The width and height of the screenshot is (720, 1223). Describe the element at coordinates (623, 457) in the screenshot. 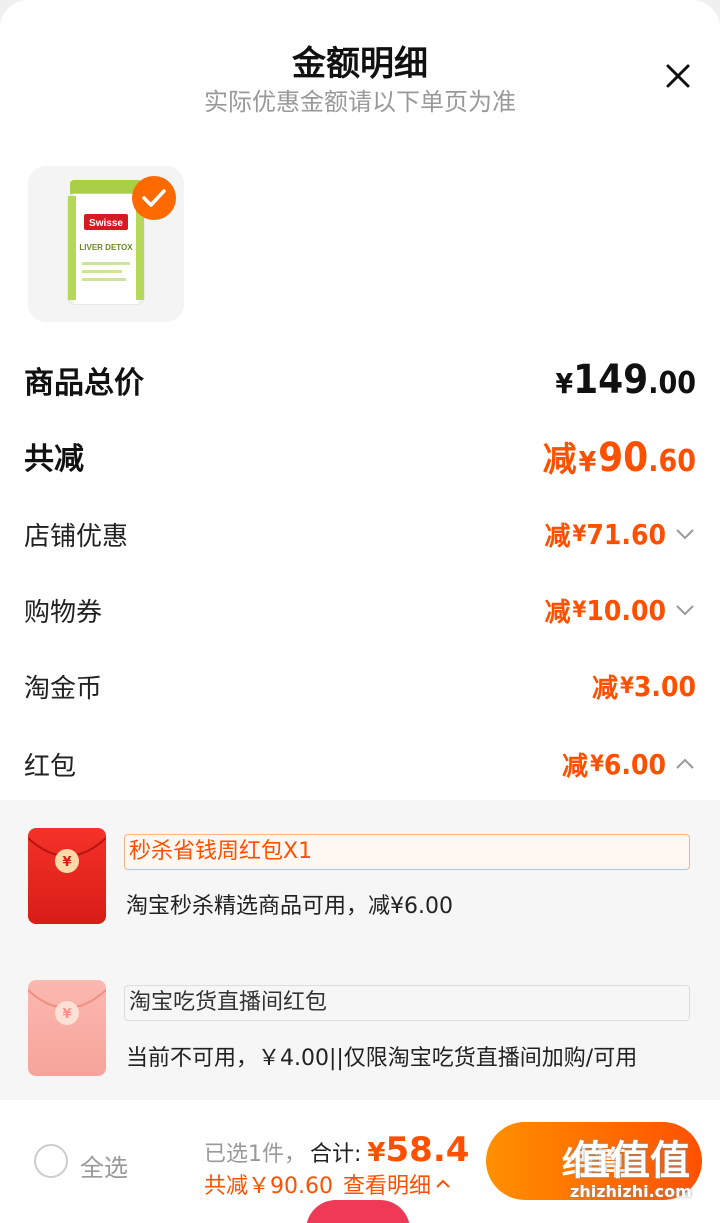

I see `total-discount-int: 90` at that location.